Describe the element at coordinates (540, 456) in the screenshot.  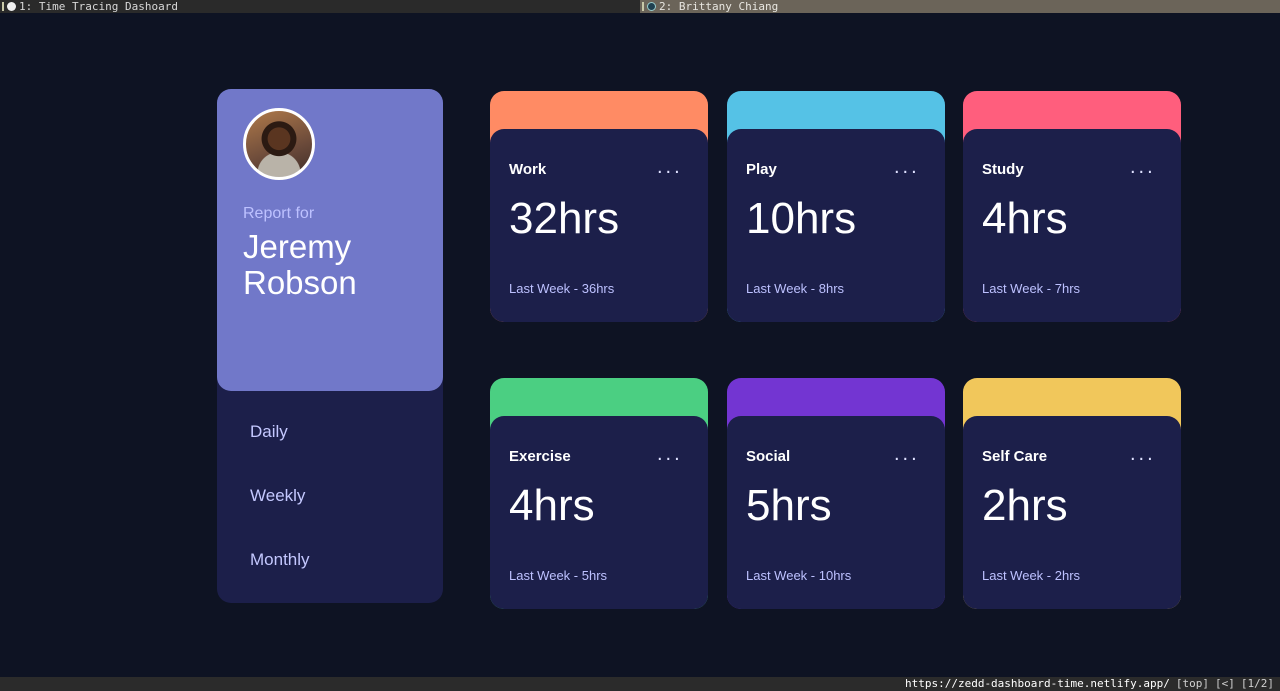
I see `card-title: Exercise` at that location.